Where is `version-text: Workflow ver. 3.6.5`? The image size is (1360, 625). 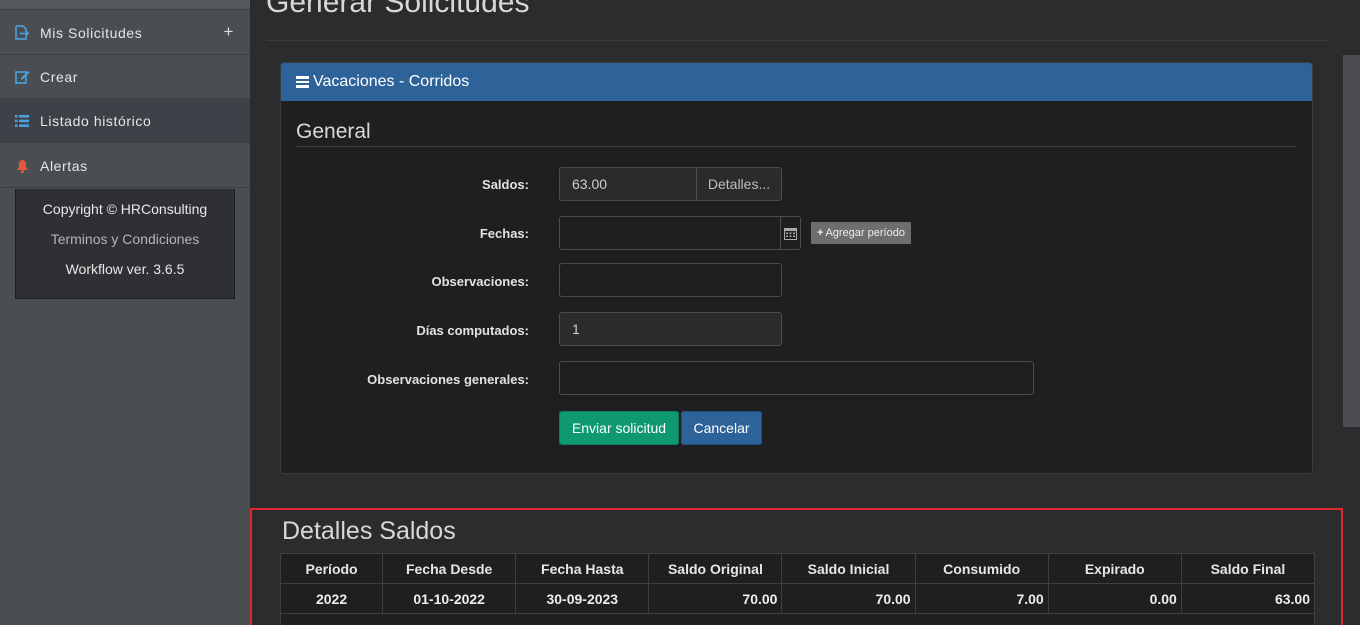 version-text: Workflow ver. 3.6.5 is located at coordinates (125, 269).